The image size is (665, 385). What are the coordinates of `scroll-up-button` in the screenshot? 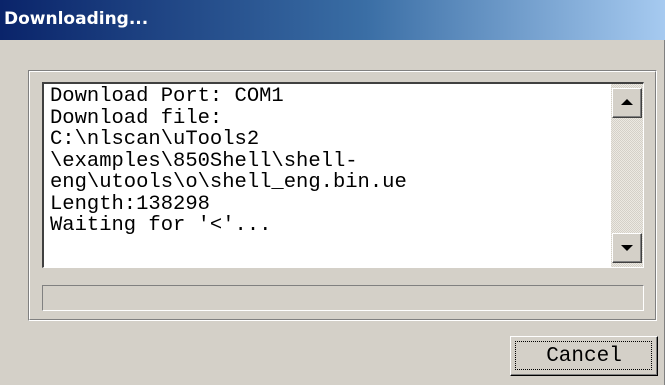 It's located at (627, 103).